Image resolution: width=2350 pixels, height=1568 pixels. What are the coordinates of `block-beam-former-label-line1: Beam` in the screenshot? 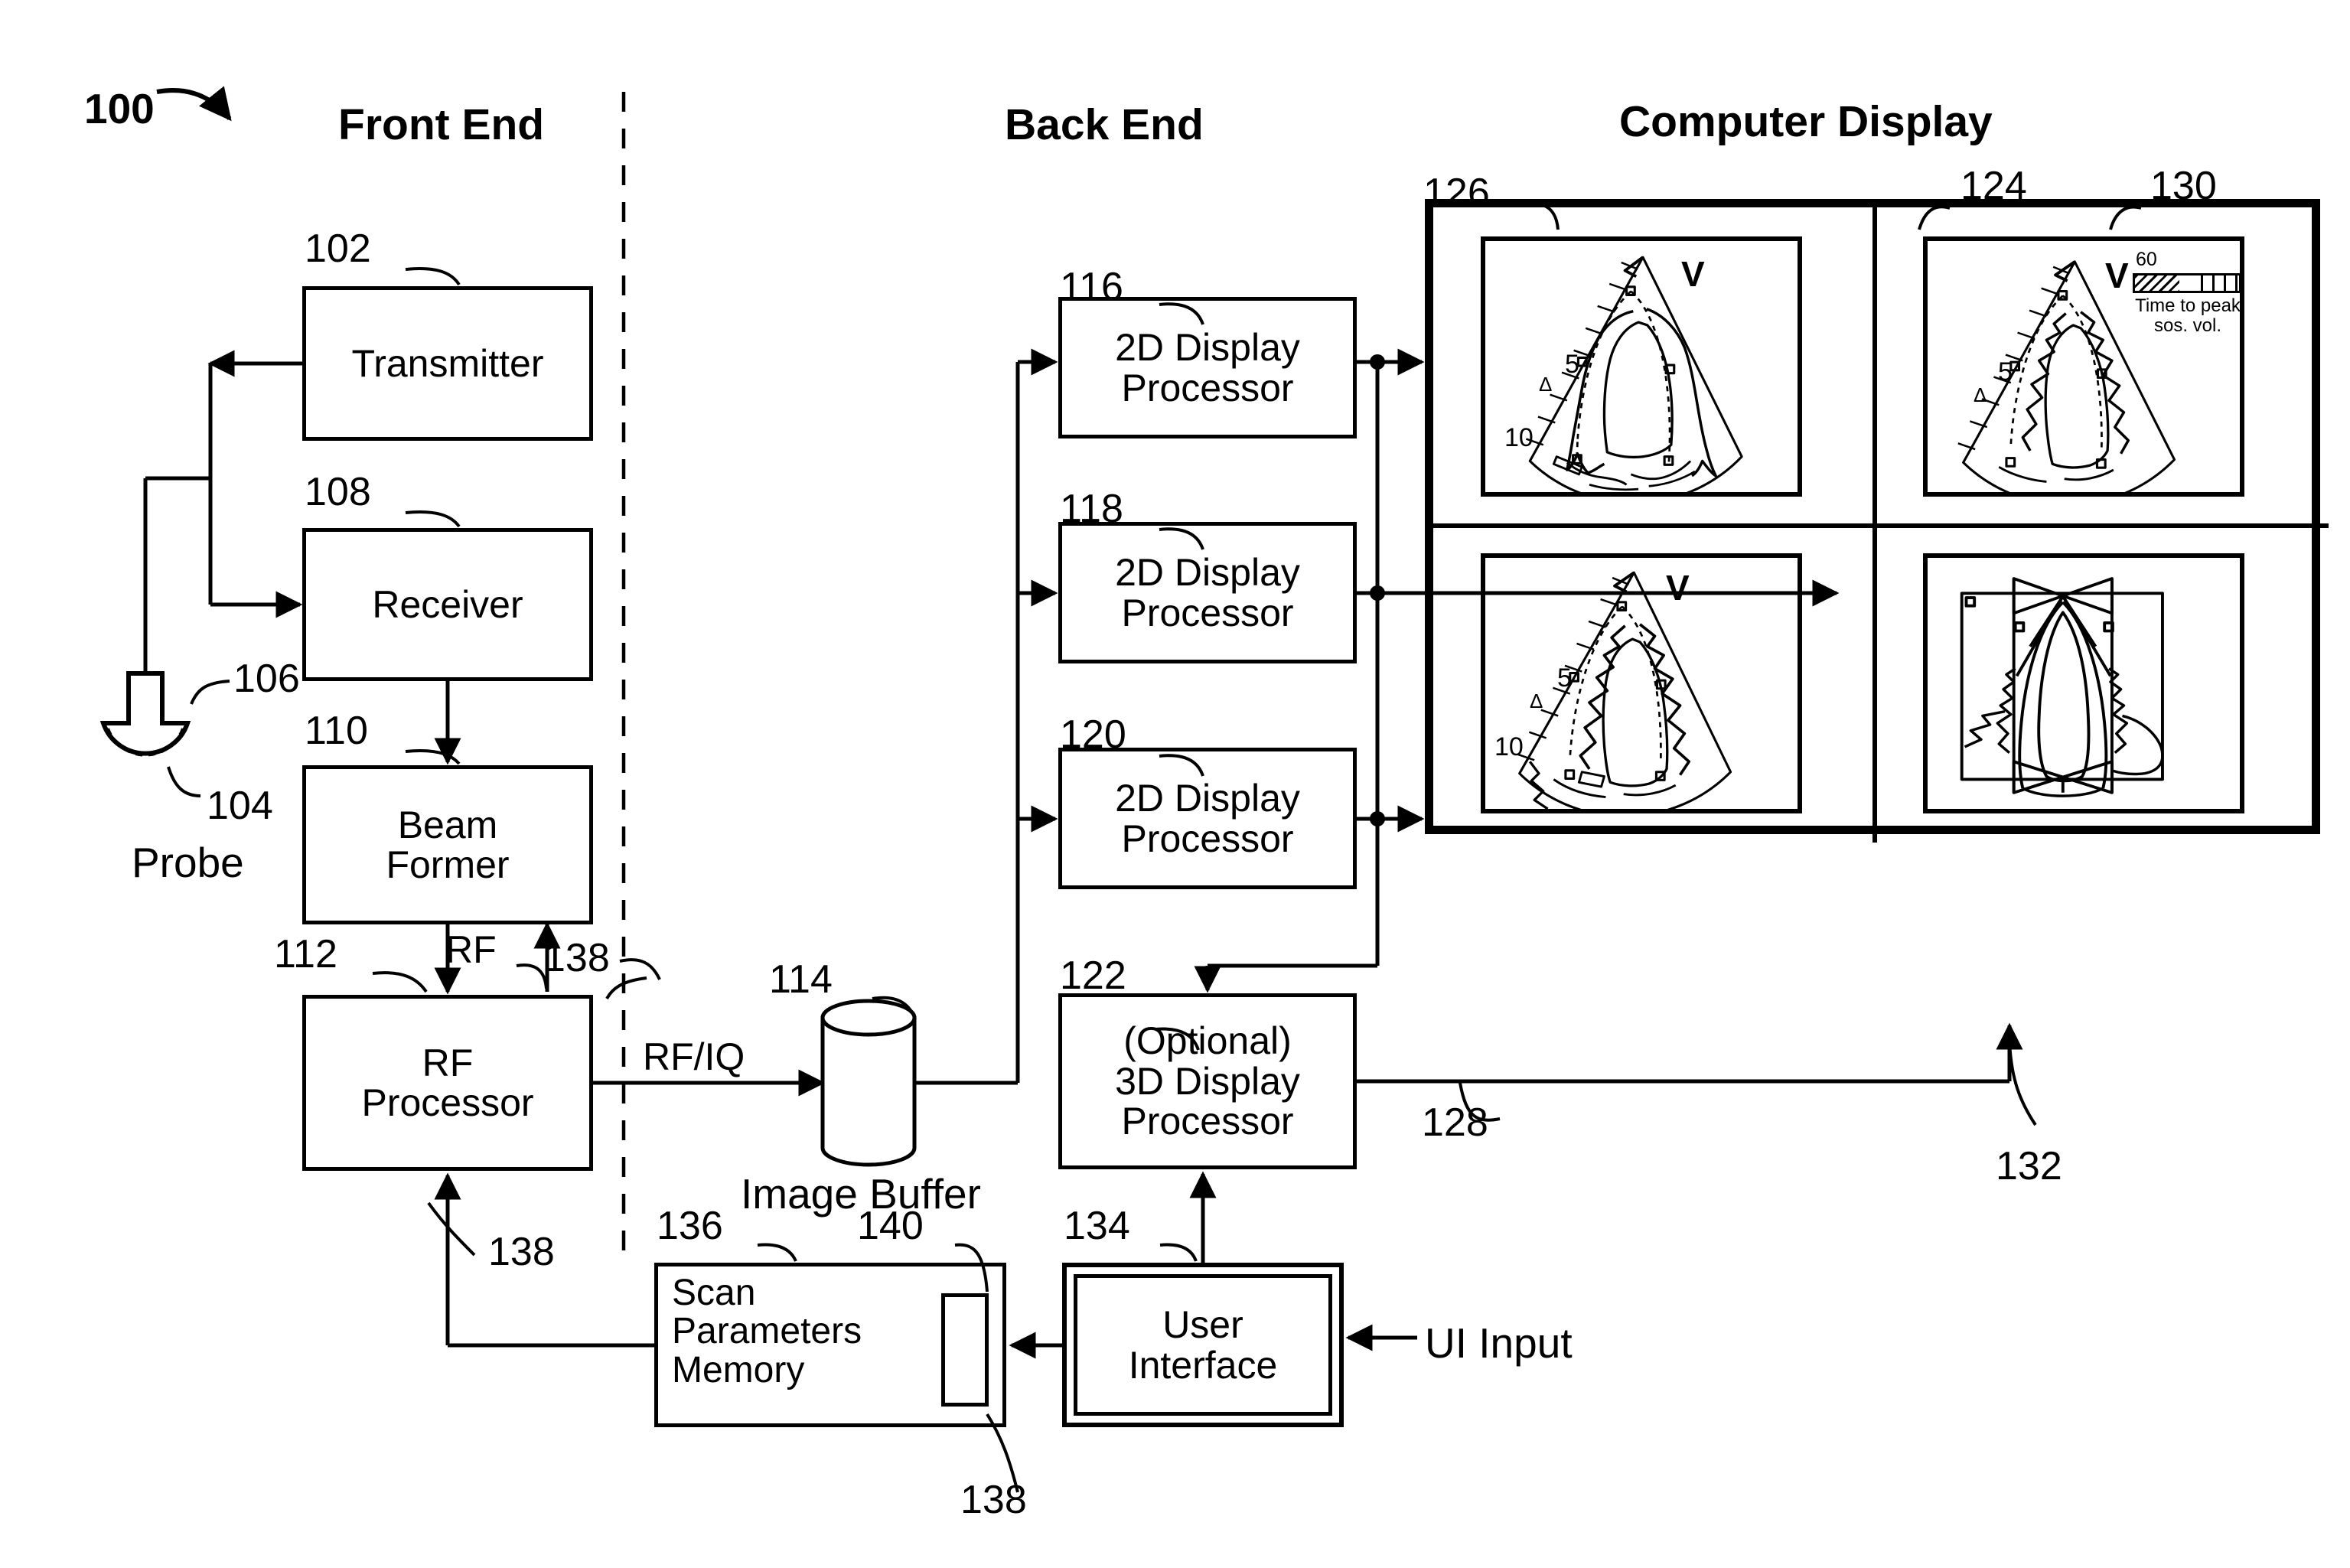 It's located at (447, 824).